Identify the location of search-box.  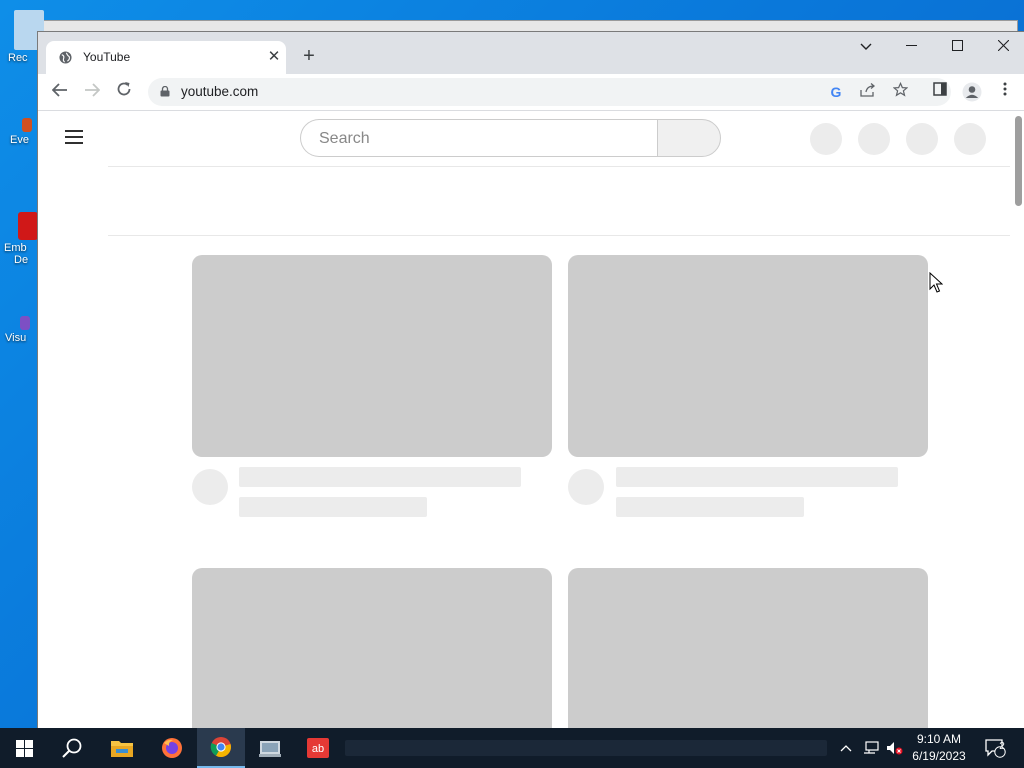
(478, 138).